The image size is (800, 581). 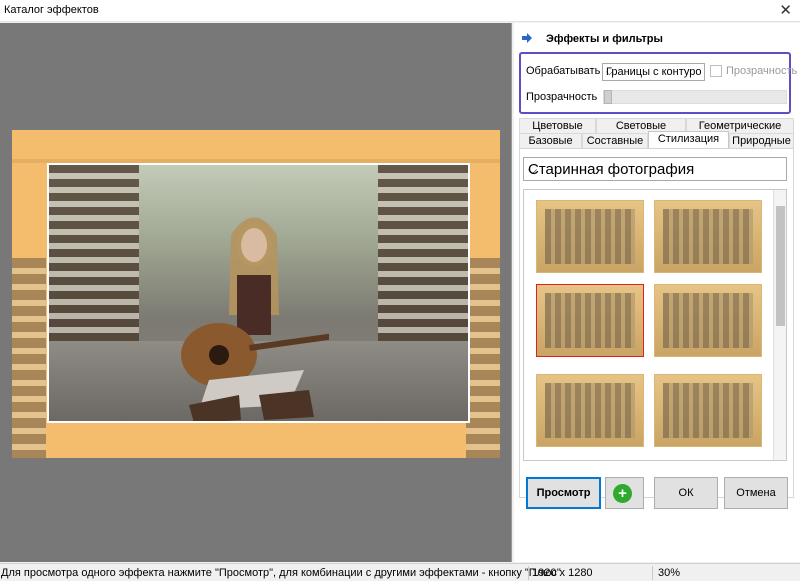 I want to click on process-select: Границы с контуро ⌵, so click(x=653, y=72).